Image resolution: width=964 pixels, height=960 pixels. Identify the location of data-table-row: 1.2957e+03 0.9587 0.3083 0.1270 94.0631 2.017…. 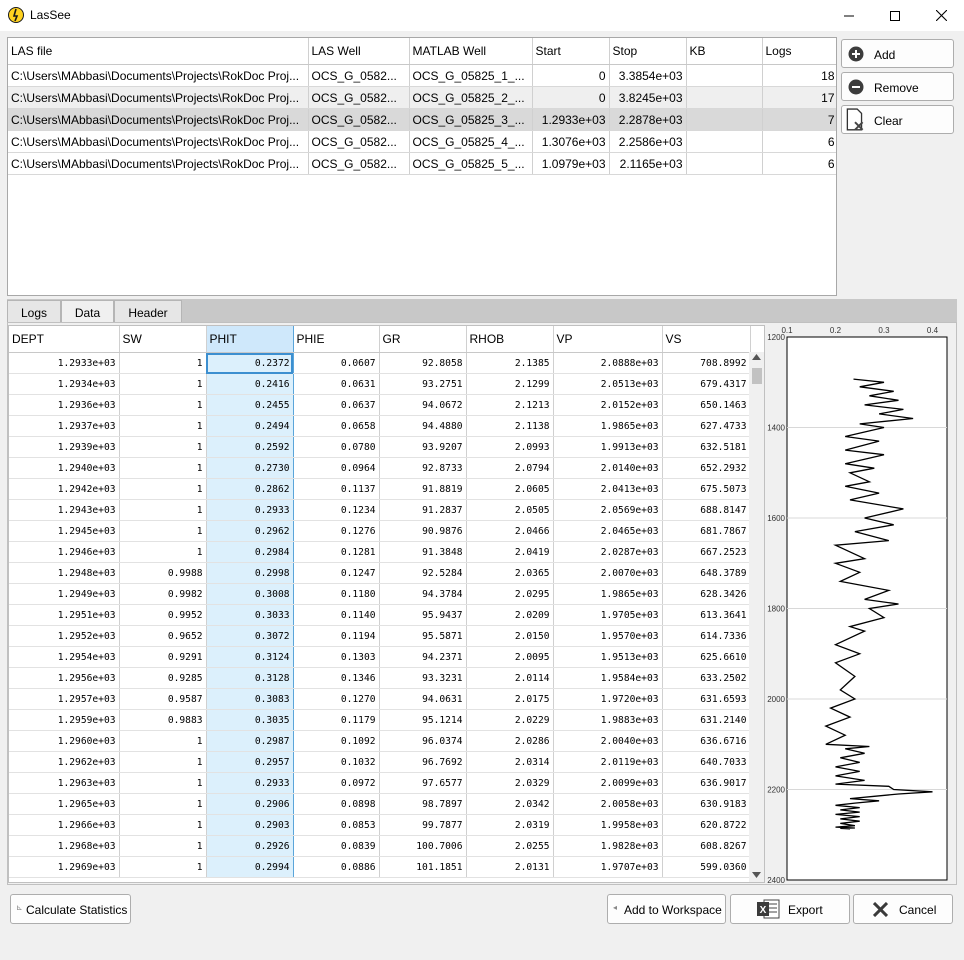
(380, 699).